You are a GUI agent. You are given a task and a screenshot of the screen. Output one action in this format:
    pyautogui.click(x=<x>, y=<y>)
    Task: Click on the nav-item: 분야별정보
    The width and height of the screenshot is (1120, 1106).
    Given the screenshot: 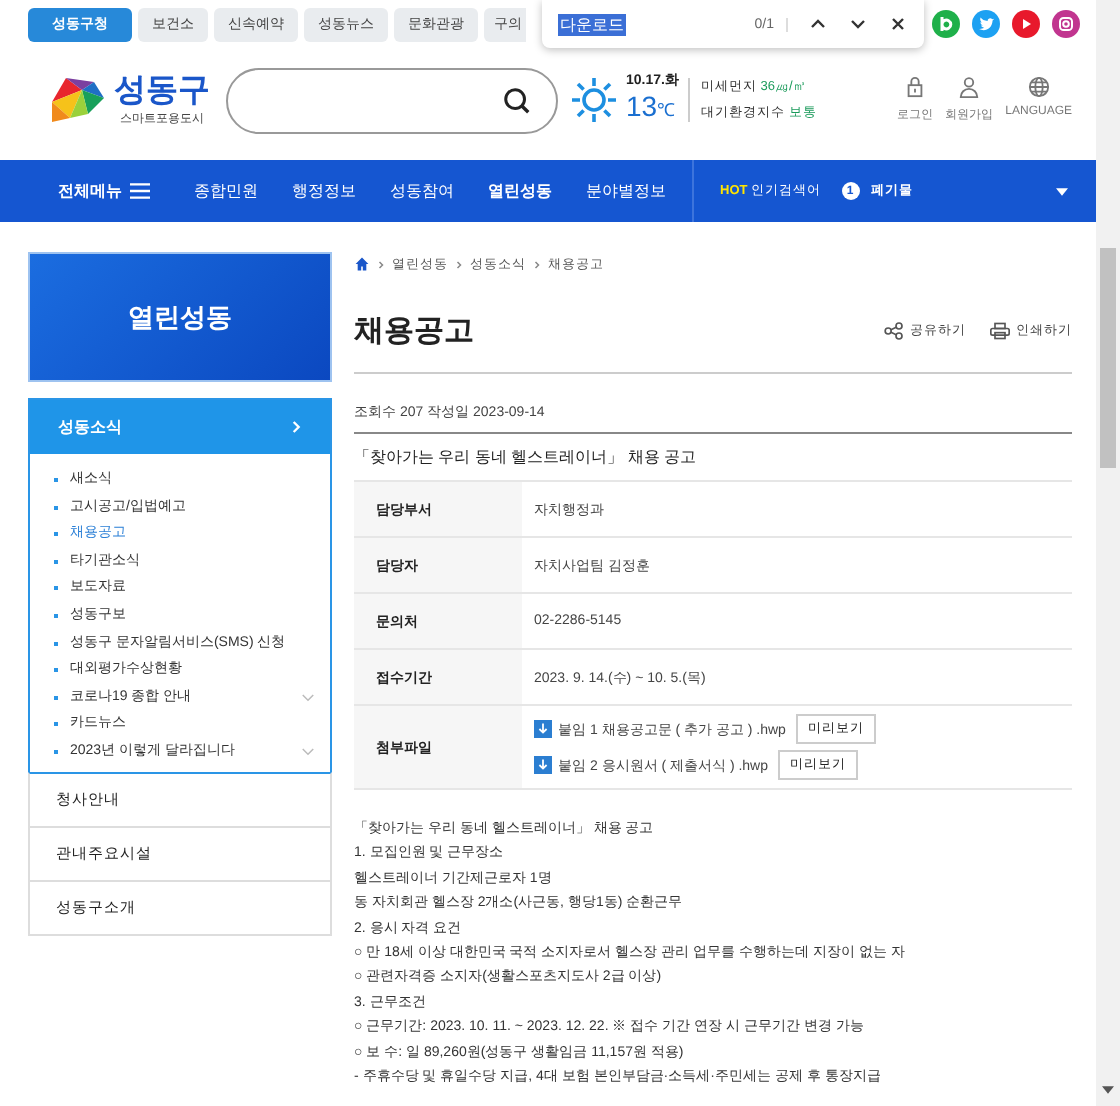 What is the action you would take?
    pyautogui.click(x=626, y=191)
    